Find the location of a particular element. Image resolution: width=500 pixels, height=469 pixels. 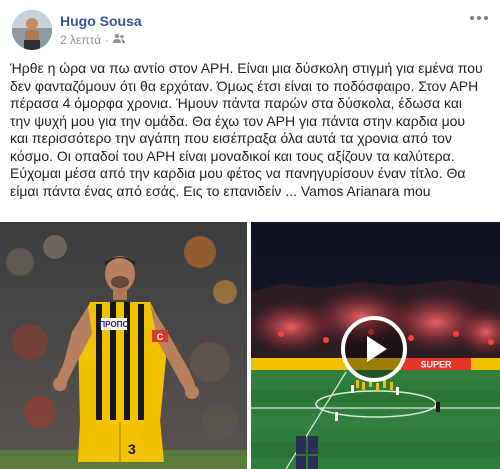

post-header: Hugo Sousa 2 λεπτά · is located at coordinates (250, 30).